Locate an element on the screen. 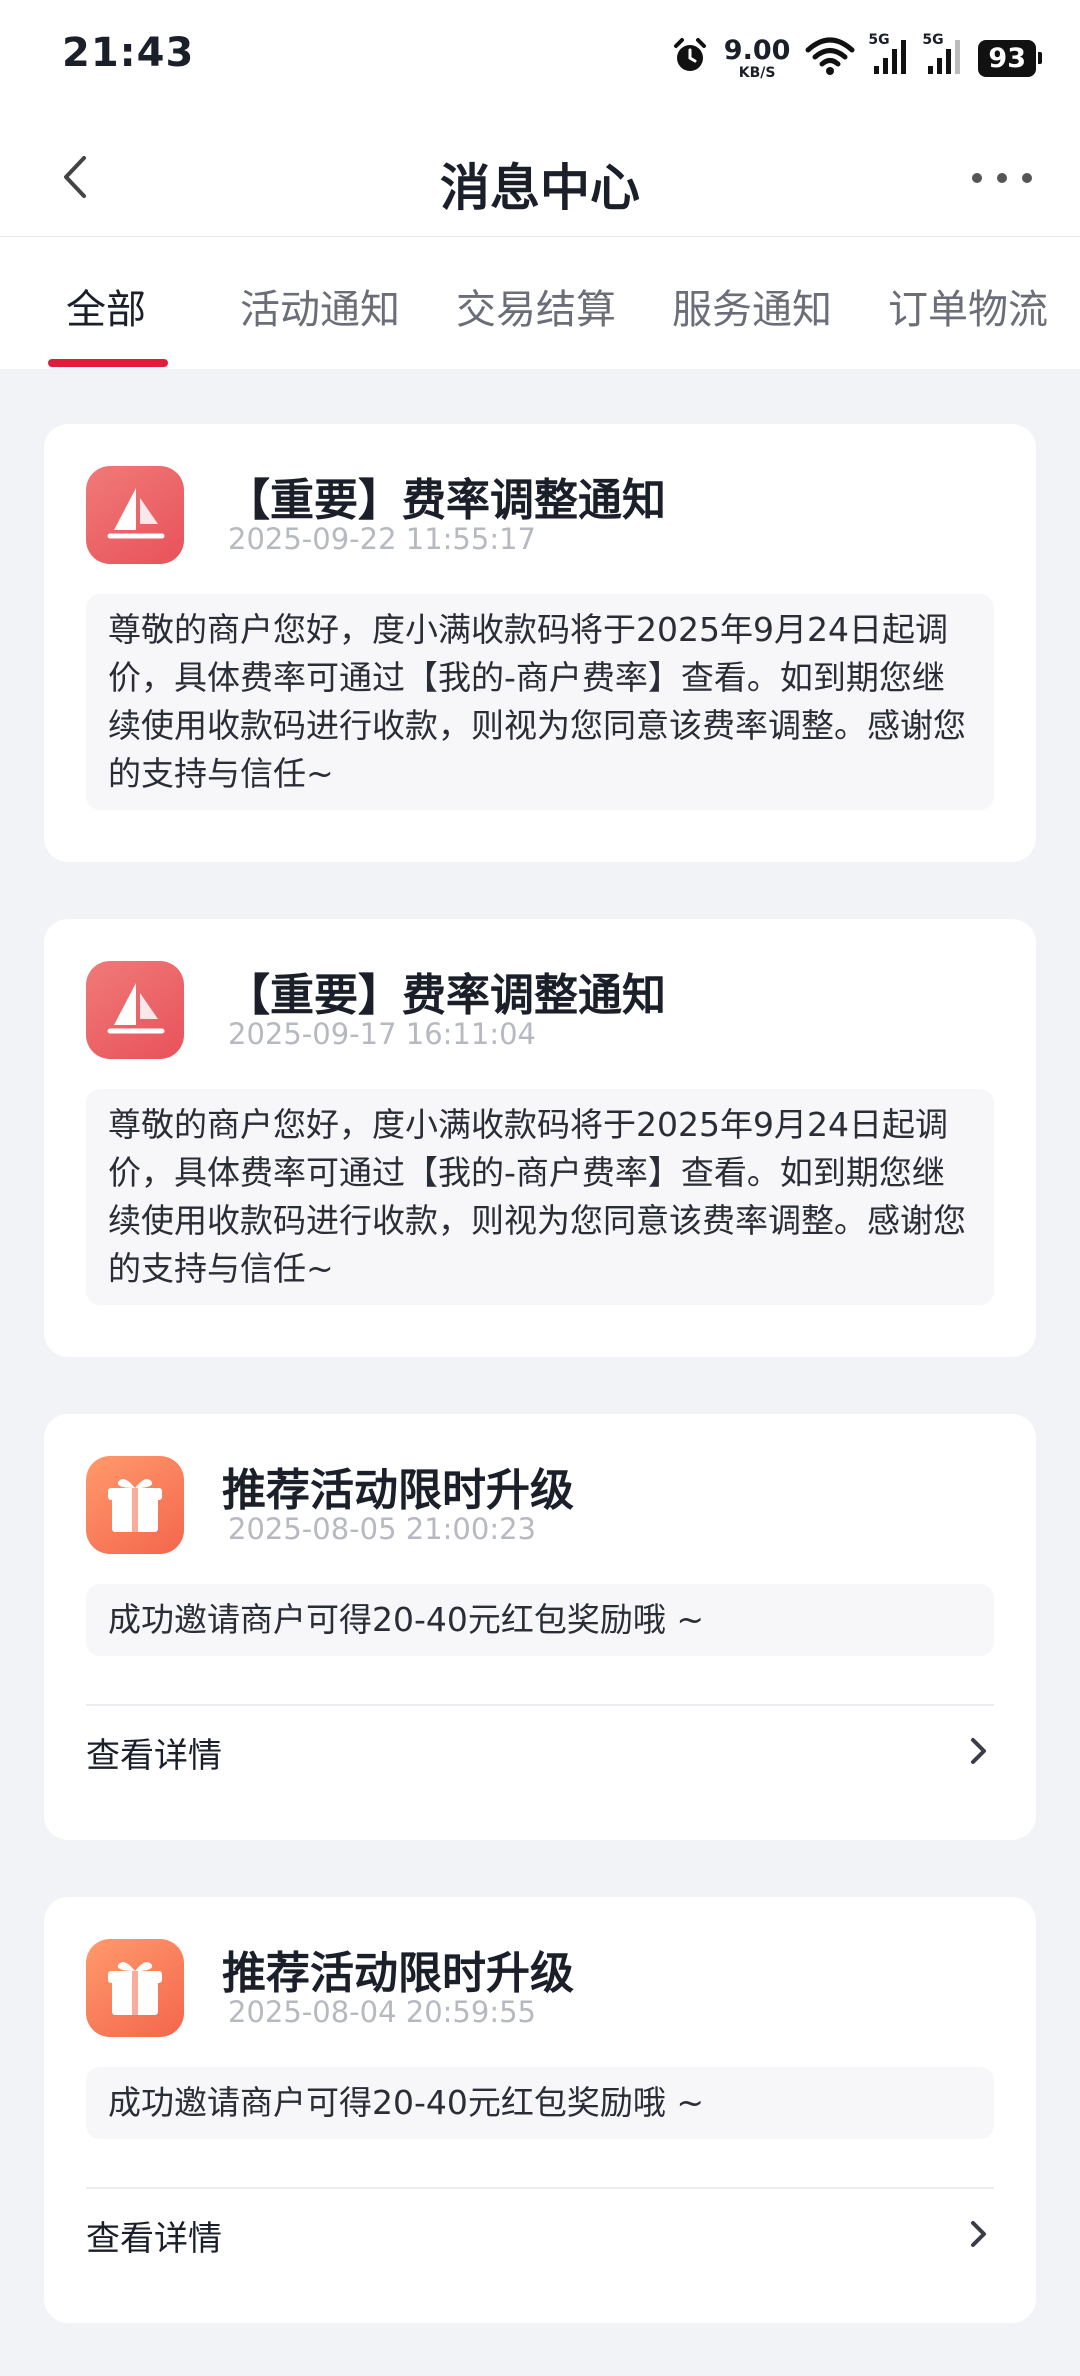  status-time: 21:43 is located at coordinates (128, 53).